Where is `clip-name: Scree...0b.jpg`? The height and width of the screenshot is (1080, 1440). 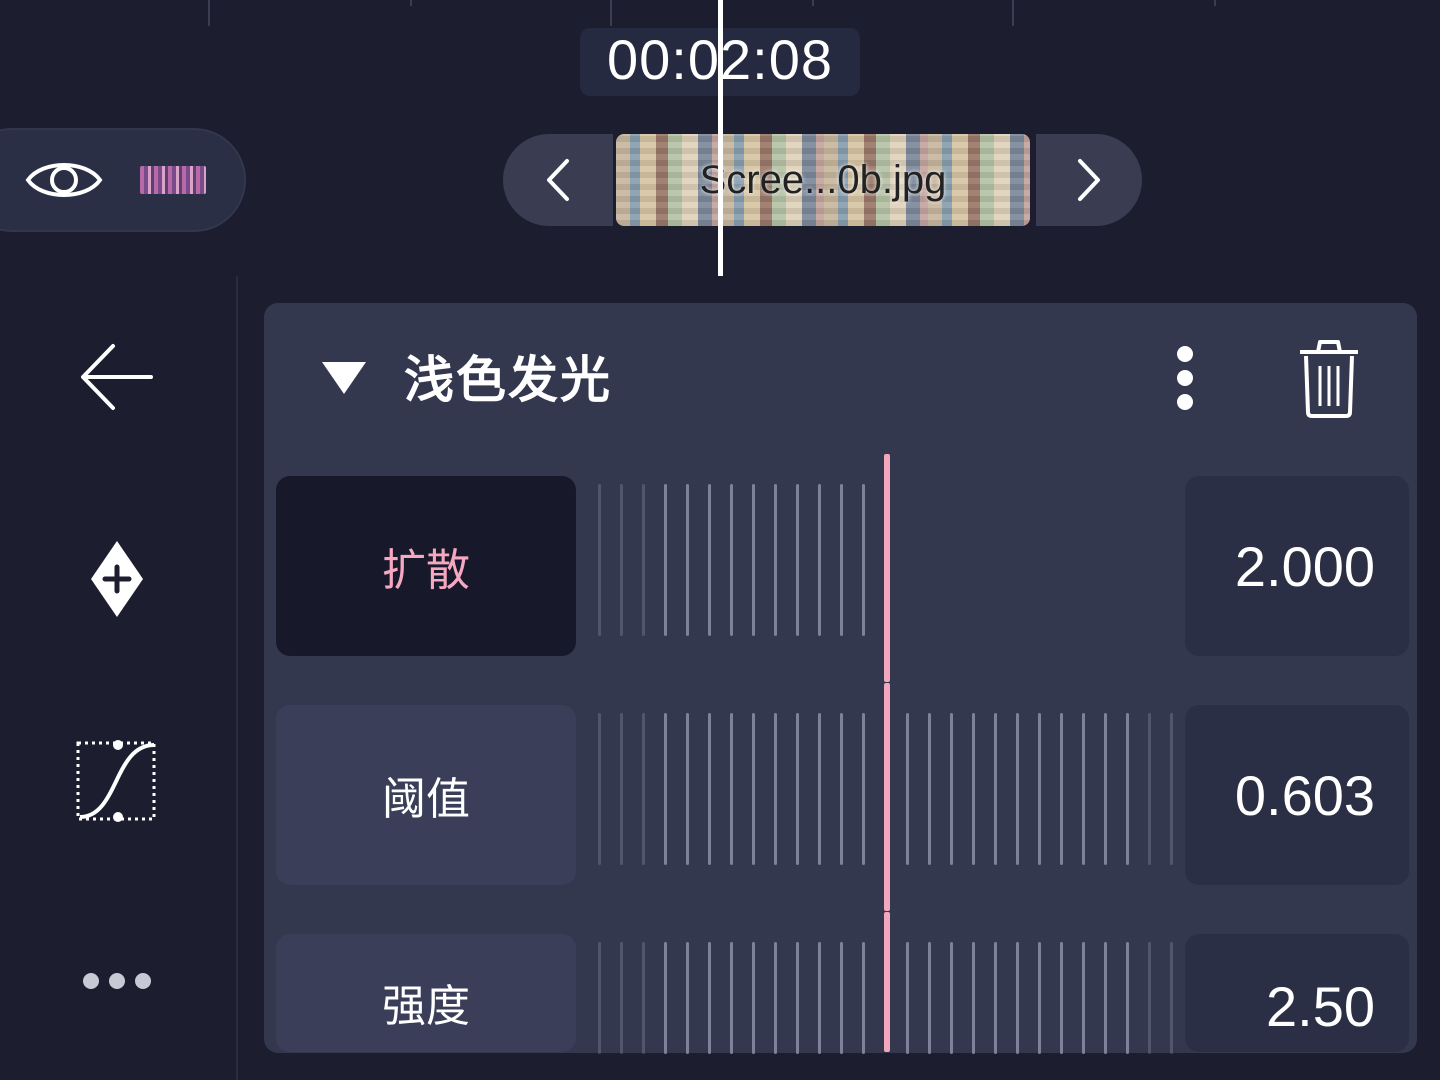
clip-name: Scree...0b.jpg is located at coordinates (823, 180).